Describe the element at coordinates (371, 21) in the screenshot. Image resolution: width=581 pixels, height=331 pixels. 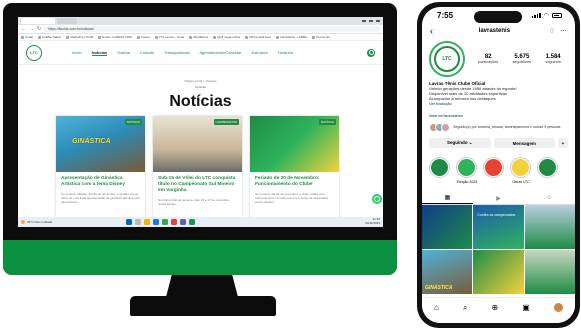
I see `maximize-icon` at that location.